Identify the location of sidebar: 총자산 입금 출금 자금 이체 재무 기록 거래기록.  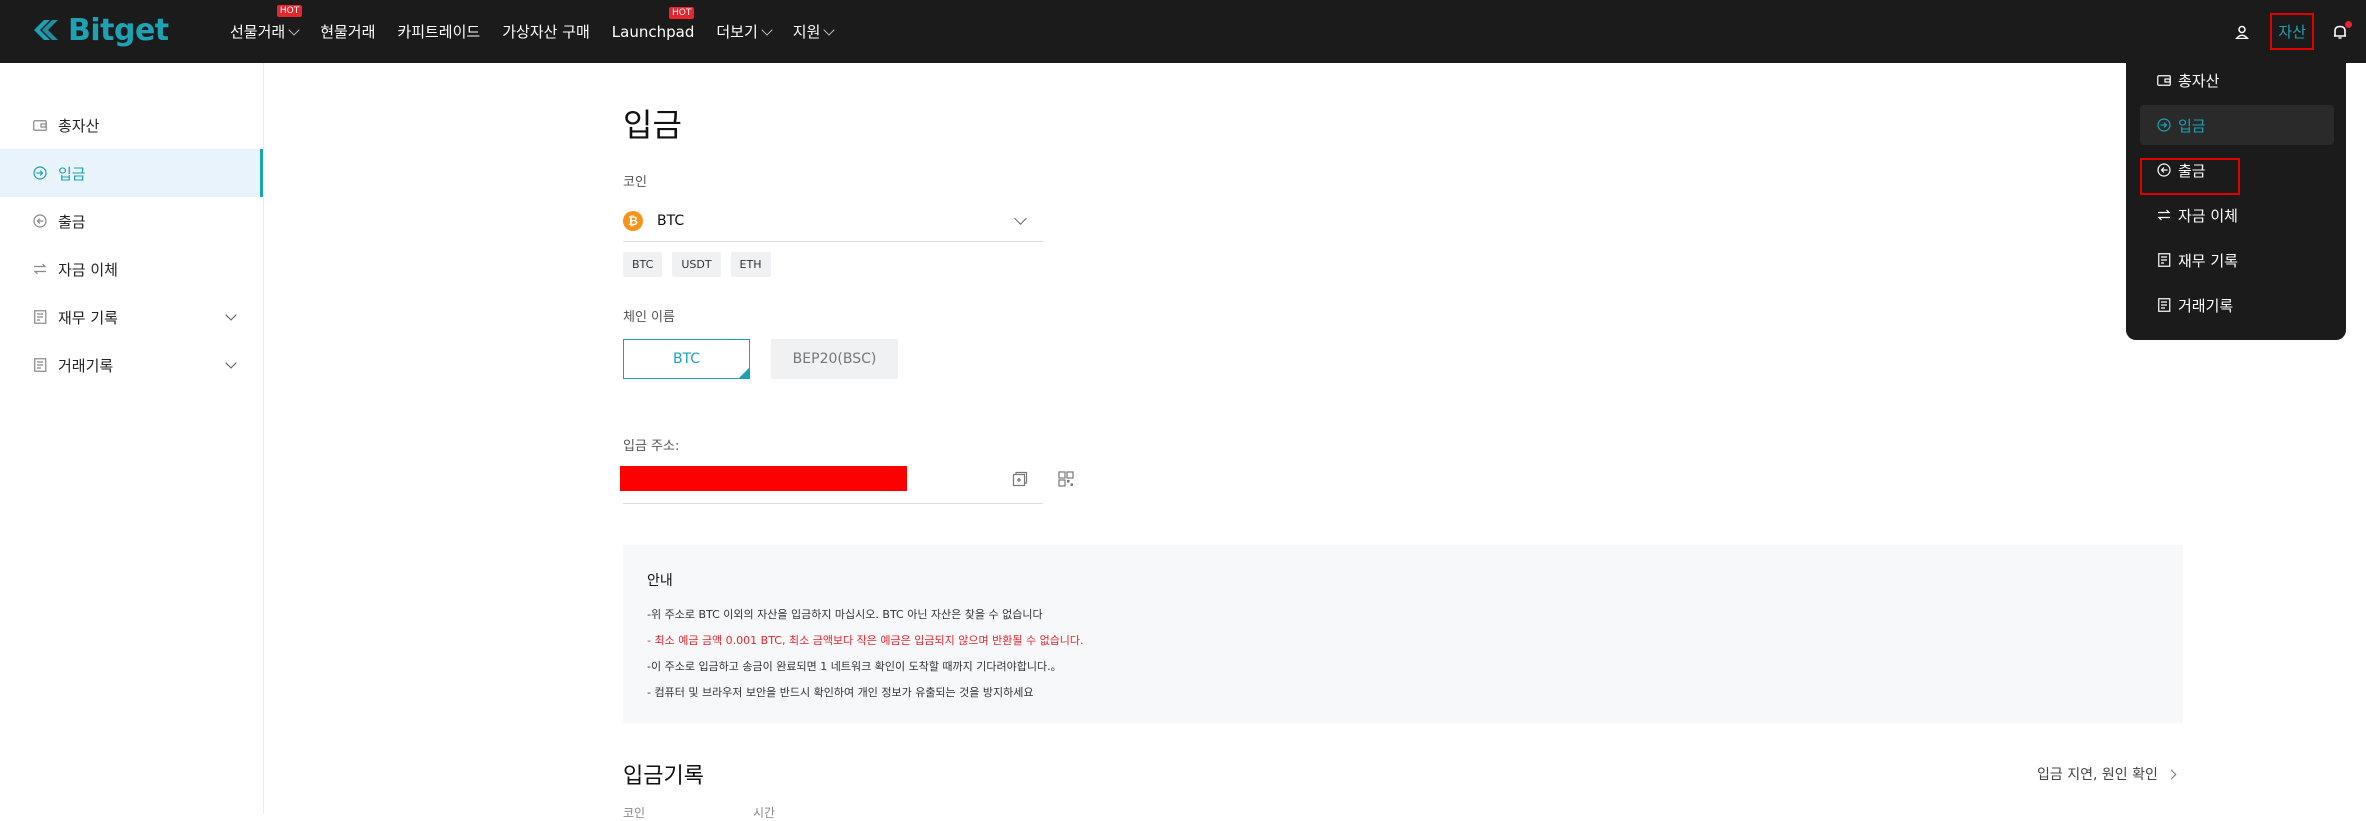
(132, 438).